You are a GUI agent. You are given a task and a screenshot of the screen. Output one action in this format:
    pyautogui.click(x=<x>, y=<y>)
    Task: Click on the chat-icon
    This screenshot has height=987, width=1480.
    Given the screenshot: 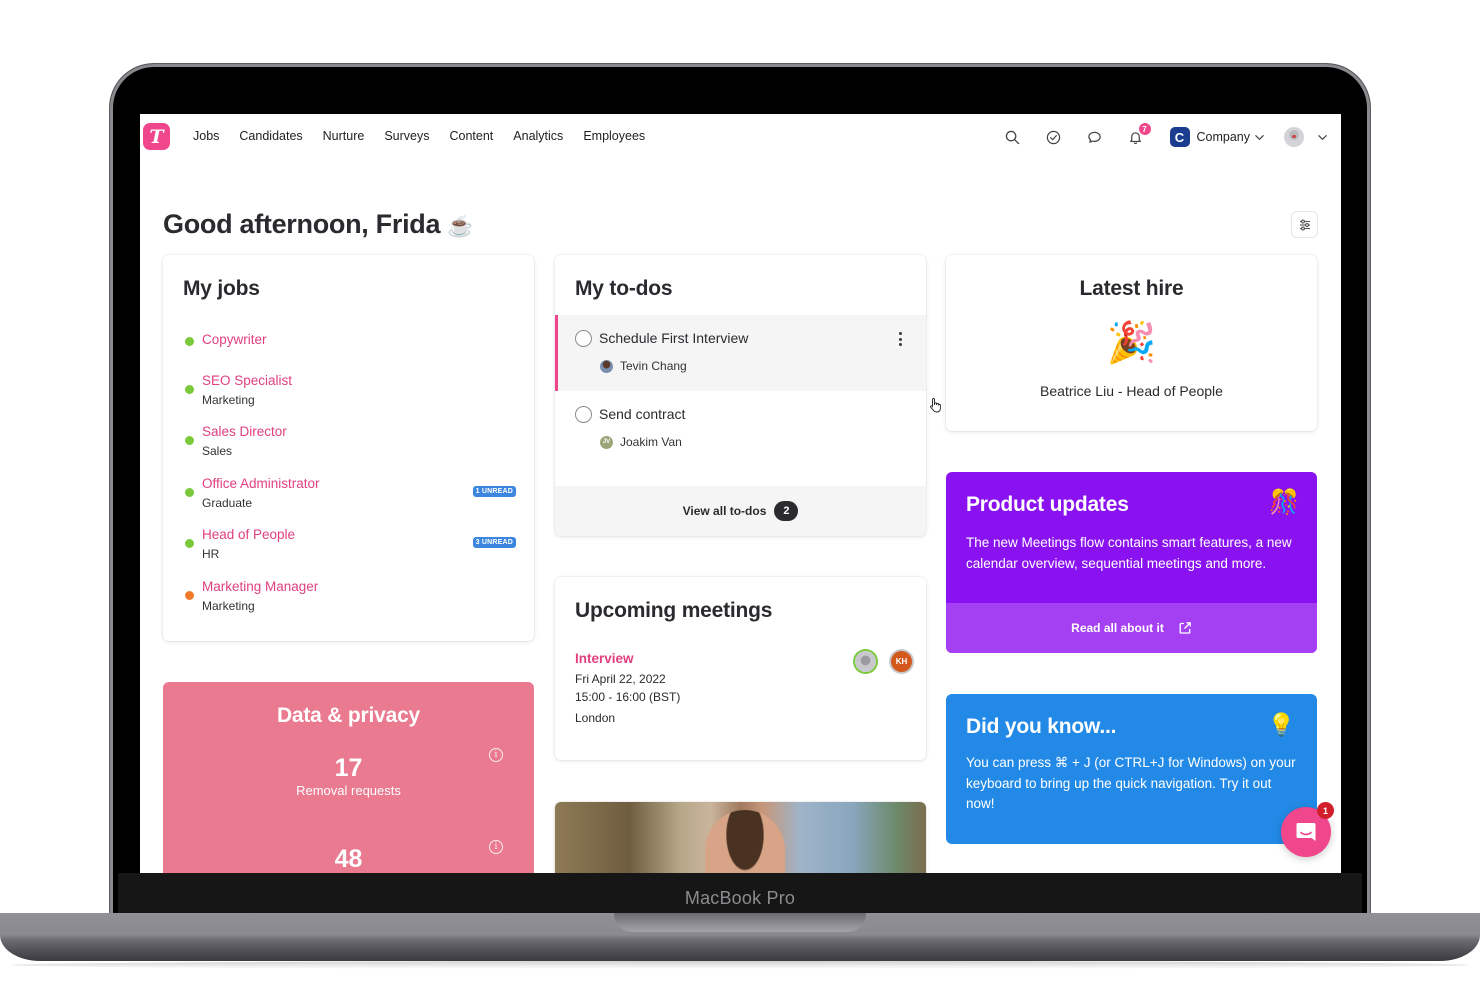 What is the action you would take?
    pyautogui.click(x=1306, y=832)
    